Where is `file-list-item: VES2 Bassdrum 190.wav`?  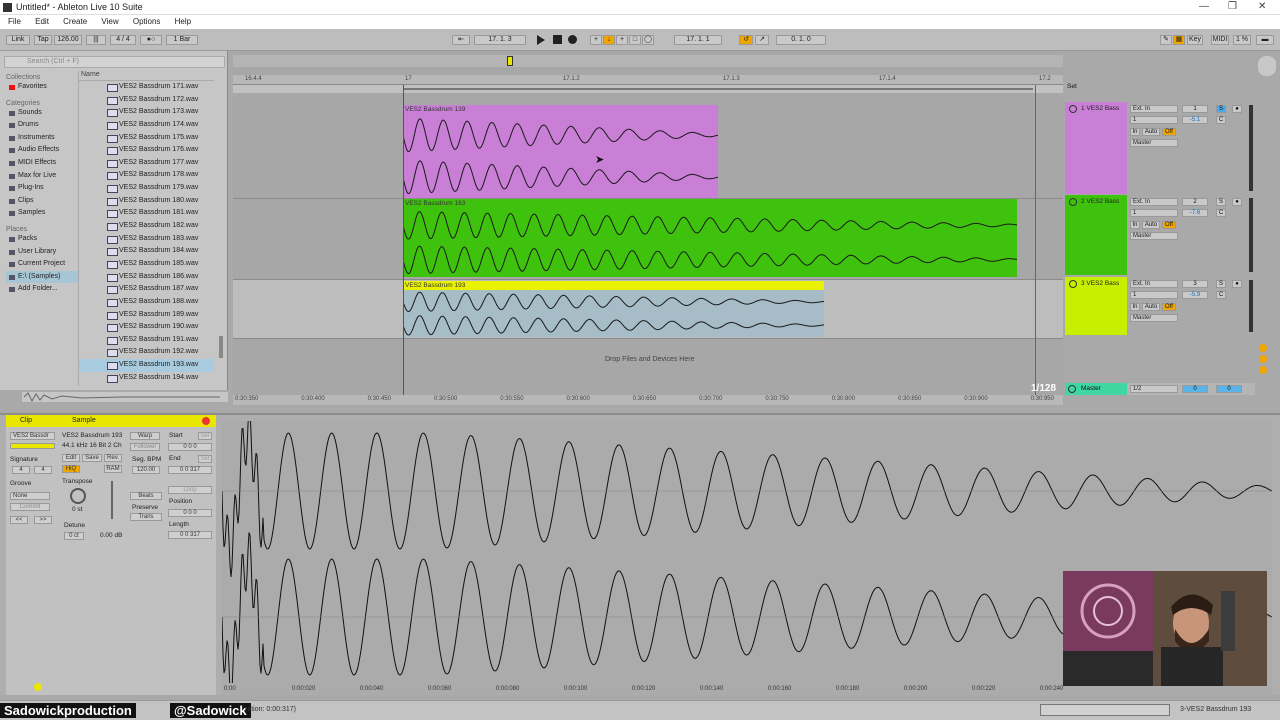 file-list-item: VES2 Bassdrum 190.wav is located at coordinates (146, 327).